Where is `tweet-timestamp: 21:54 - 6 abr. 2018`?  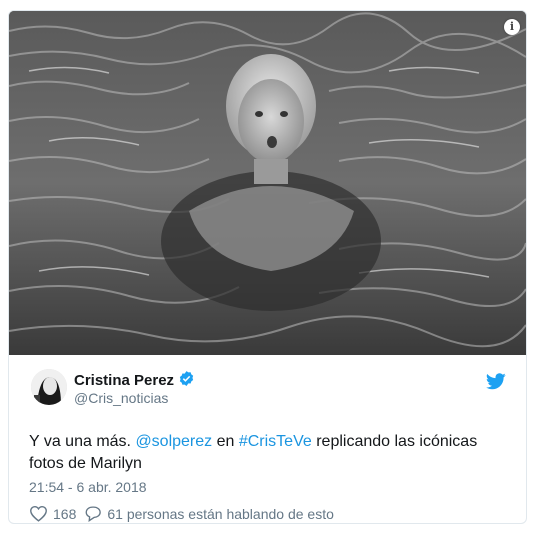
tweet-timestamp: 21:54 - 6 abr. 2018 is located at coordinates (88, 487).